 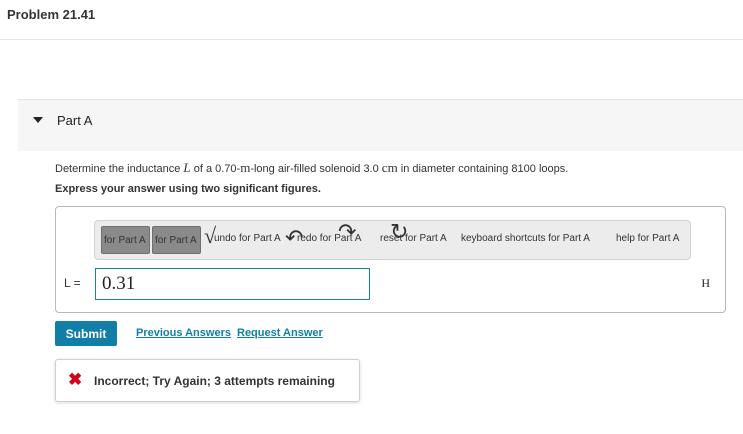 I want to click on part-label: Part A, so click(x=75, y=120).